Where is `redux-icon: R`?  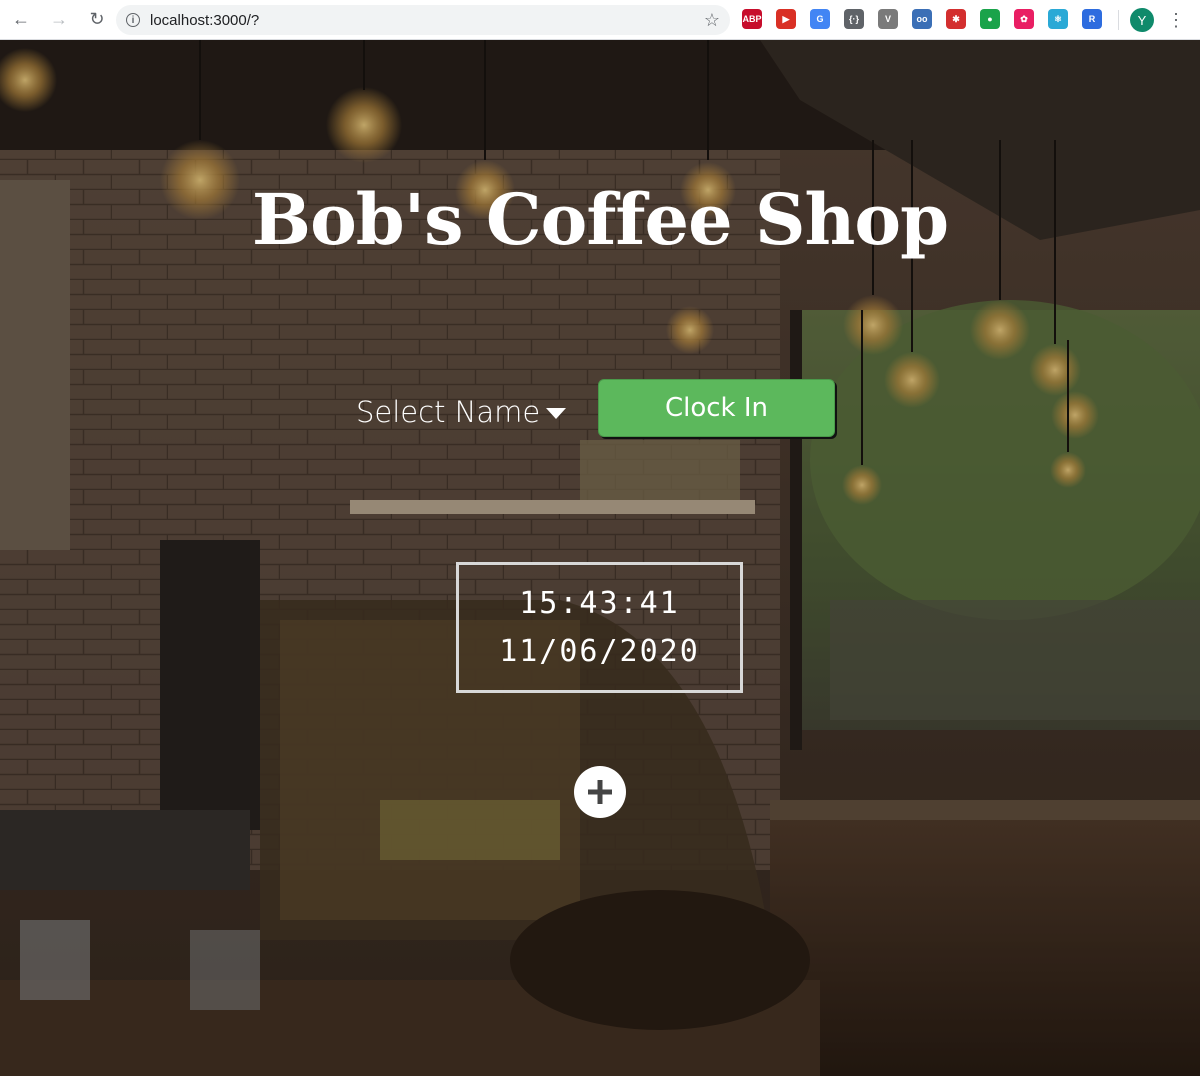
redux-icon: R is located at coordinates (1092, 19).